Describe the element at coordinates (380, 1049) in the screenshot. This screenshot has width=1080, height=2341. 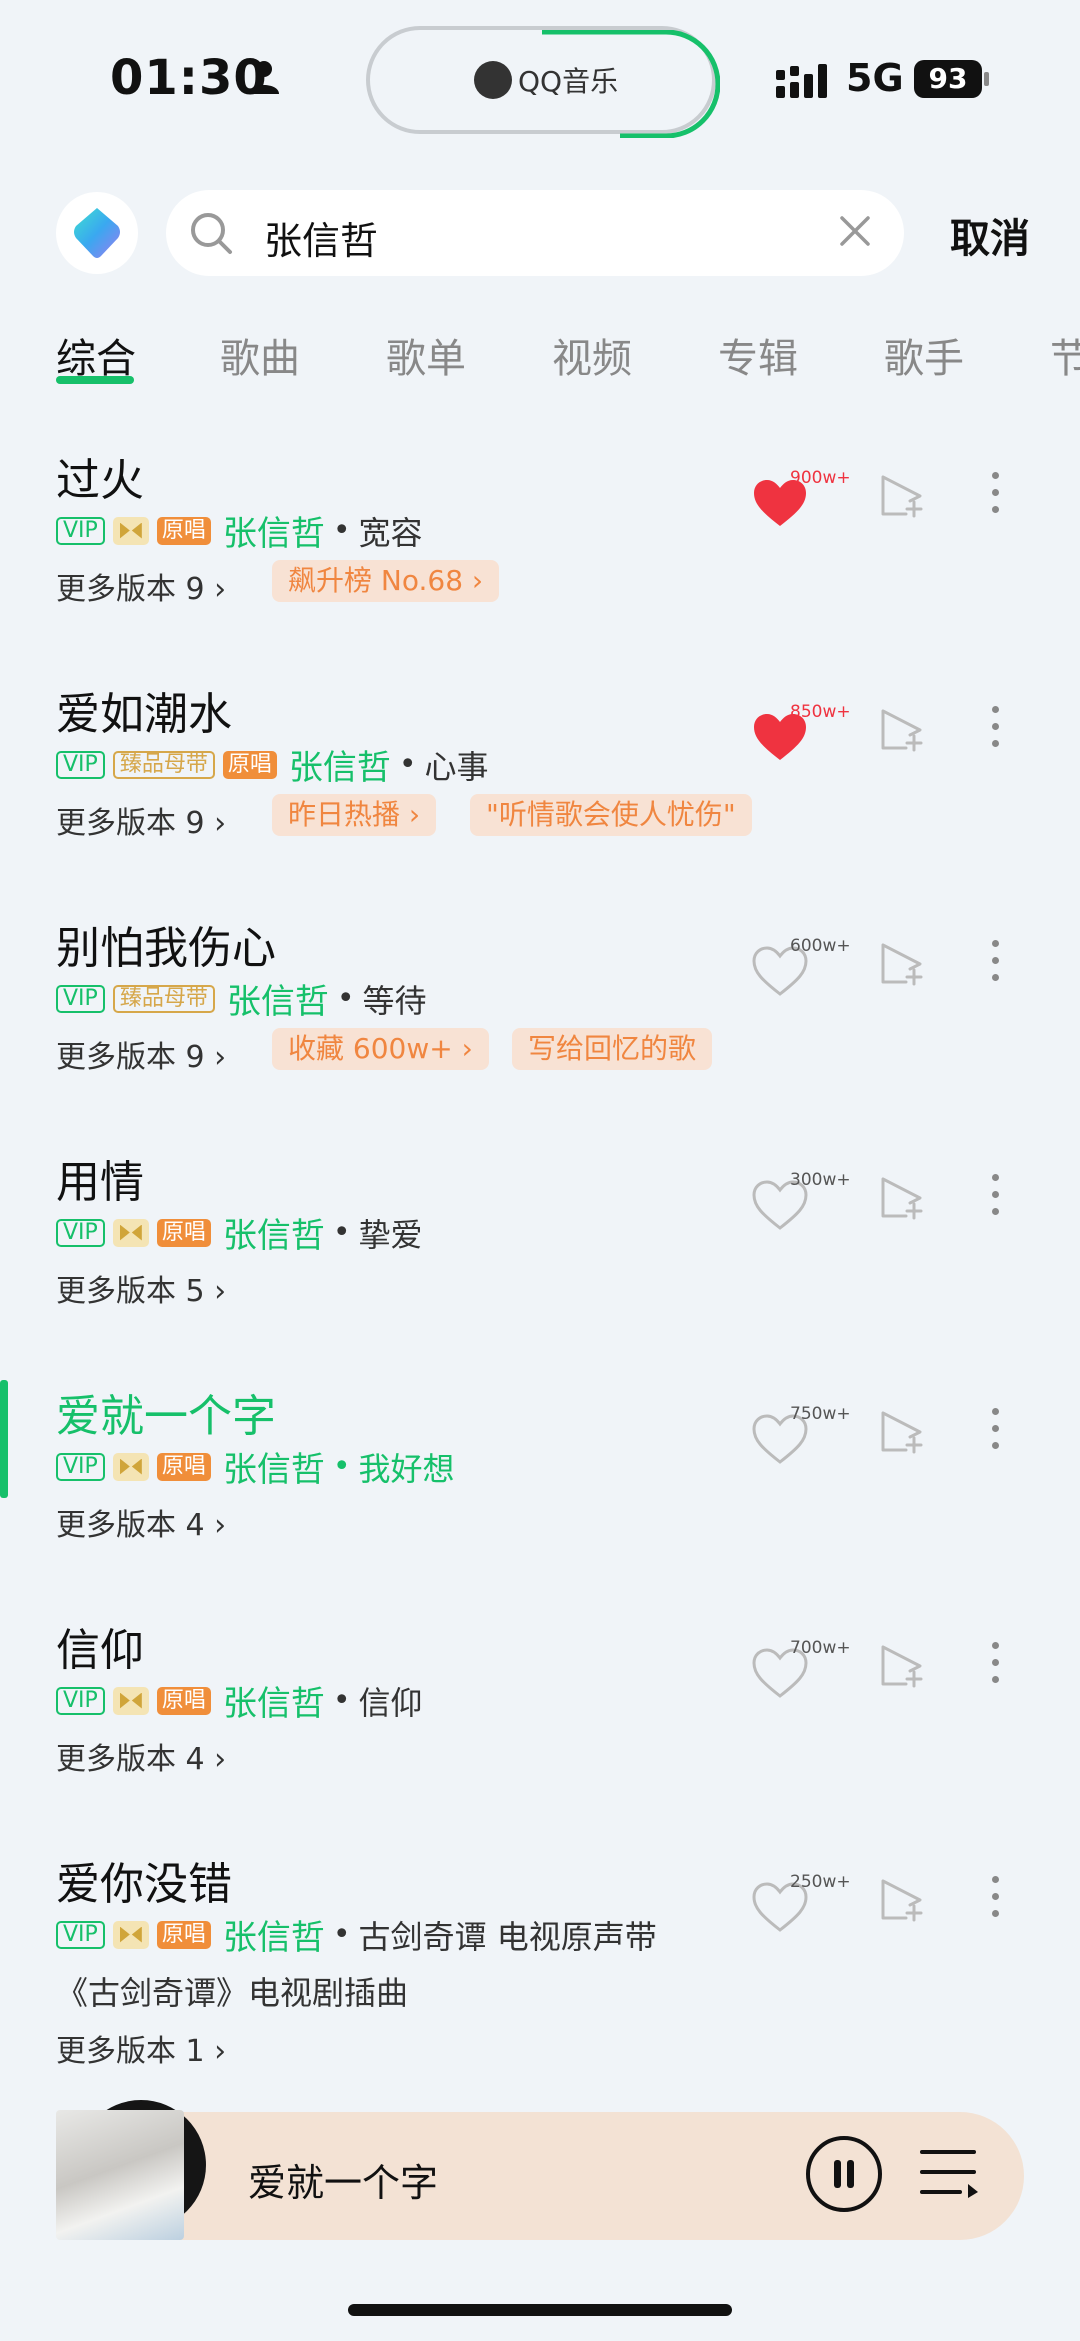
I see `favorites-chip: 收藏 600w+ ›` at that location.